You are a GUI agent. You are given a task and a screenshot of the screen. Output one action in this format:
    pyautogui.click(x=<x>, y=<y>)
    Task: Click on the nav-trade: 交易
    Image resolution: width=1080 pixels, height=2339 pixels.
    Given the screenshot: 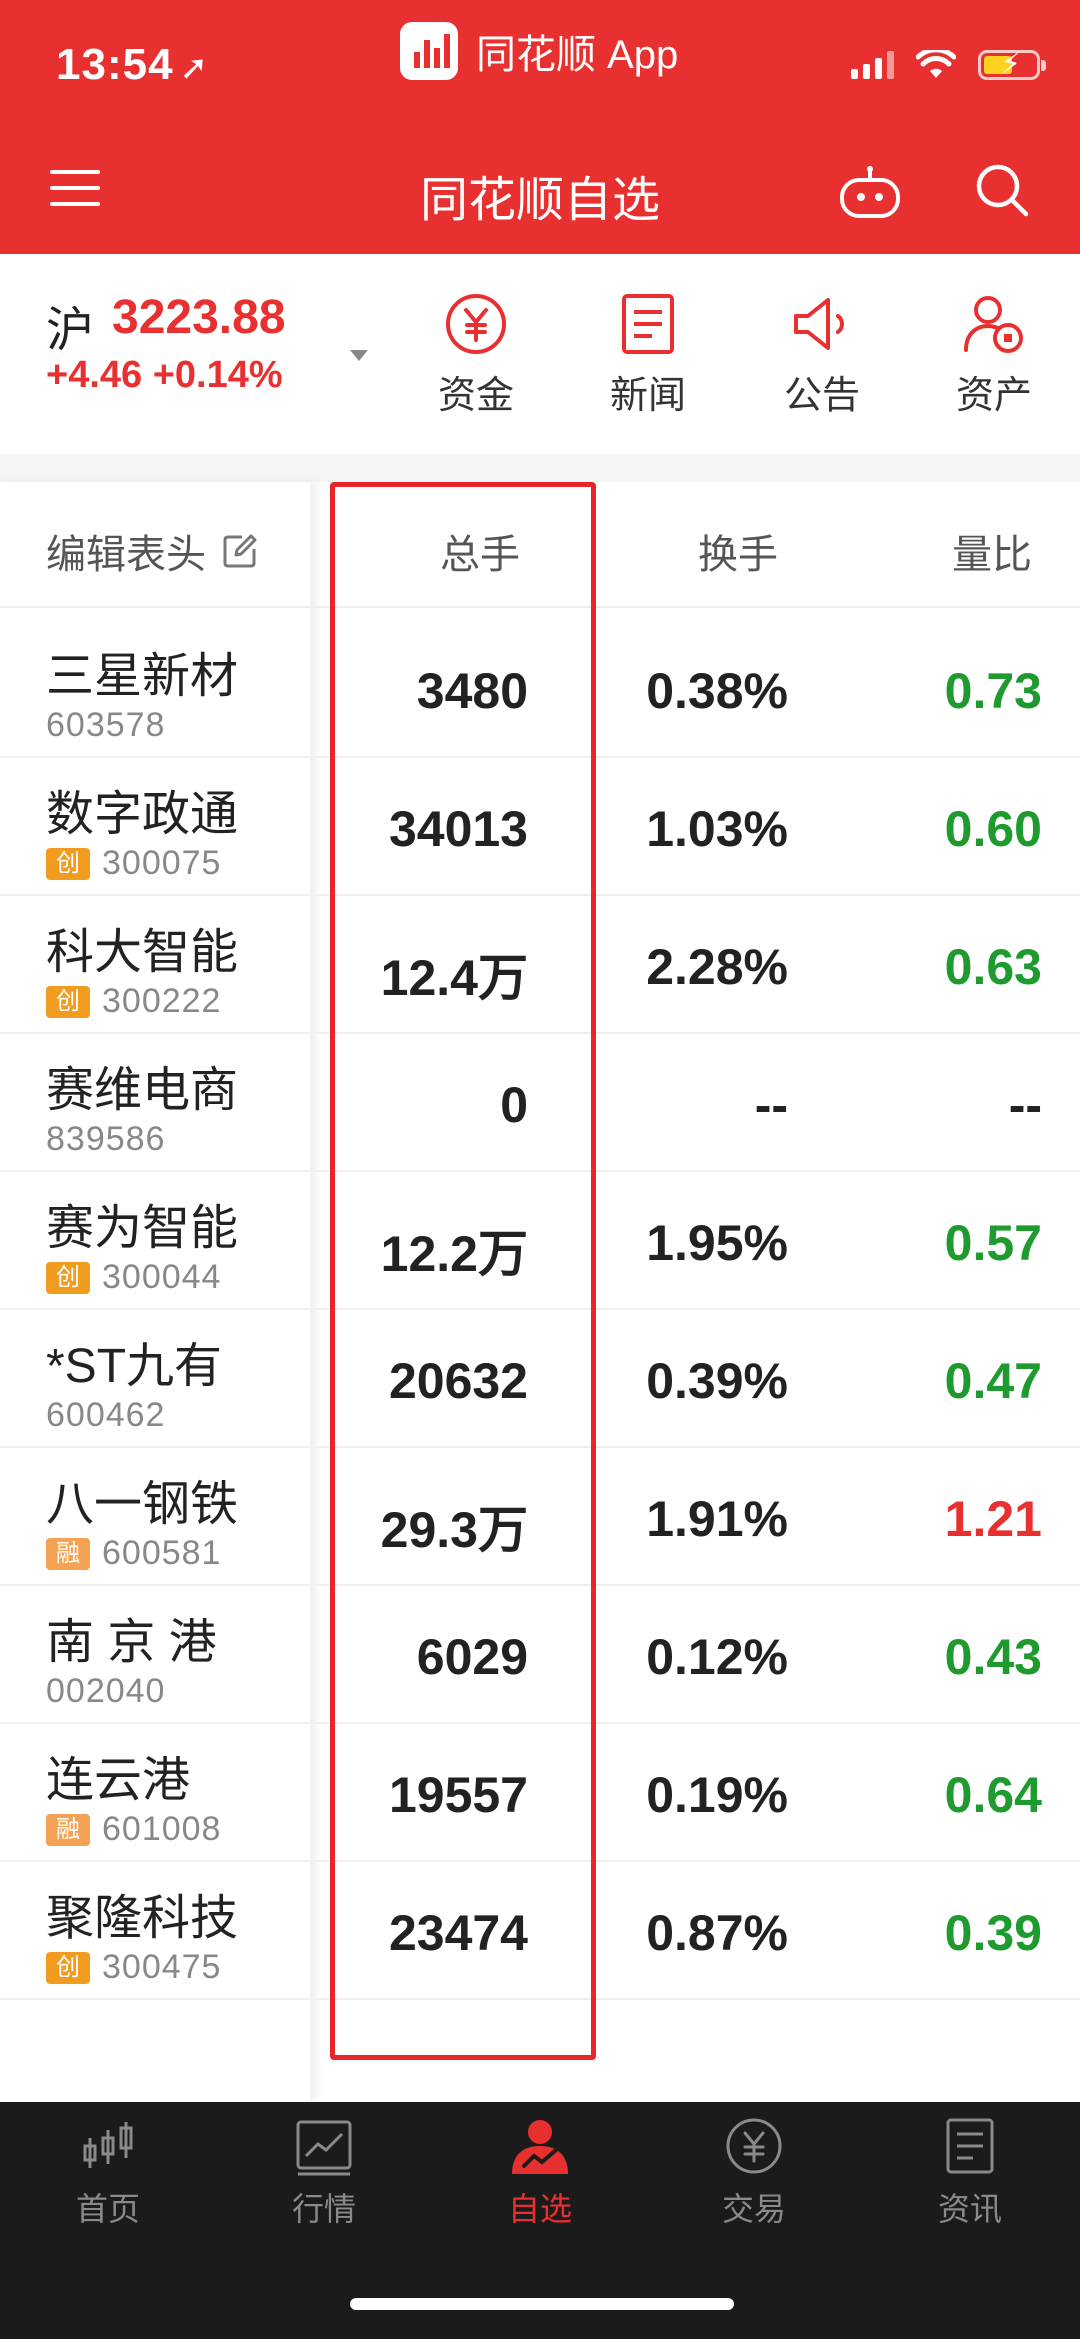 What is the action you would take?
    pyautogui.click(x=754, y=2173)
    